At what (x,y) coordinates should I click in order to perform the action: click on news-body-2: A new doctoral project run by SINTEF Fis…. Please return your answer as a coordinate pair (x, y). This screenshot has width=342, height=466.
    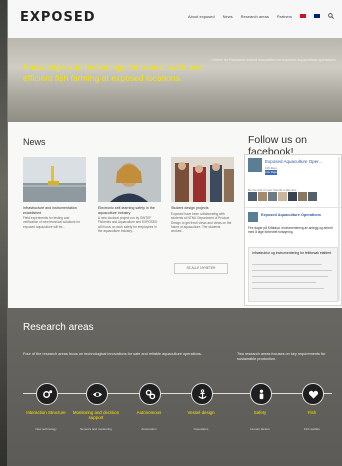
    Looking at the image, I should click on (128, 224).